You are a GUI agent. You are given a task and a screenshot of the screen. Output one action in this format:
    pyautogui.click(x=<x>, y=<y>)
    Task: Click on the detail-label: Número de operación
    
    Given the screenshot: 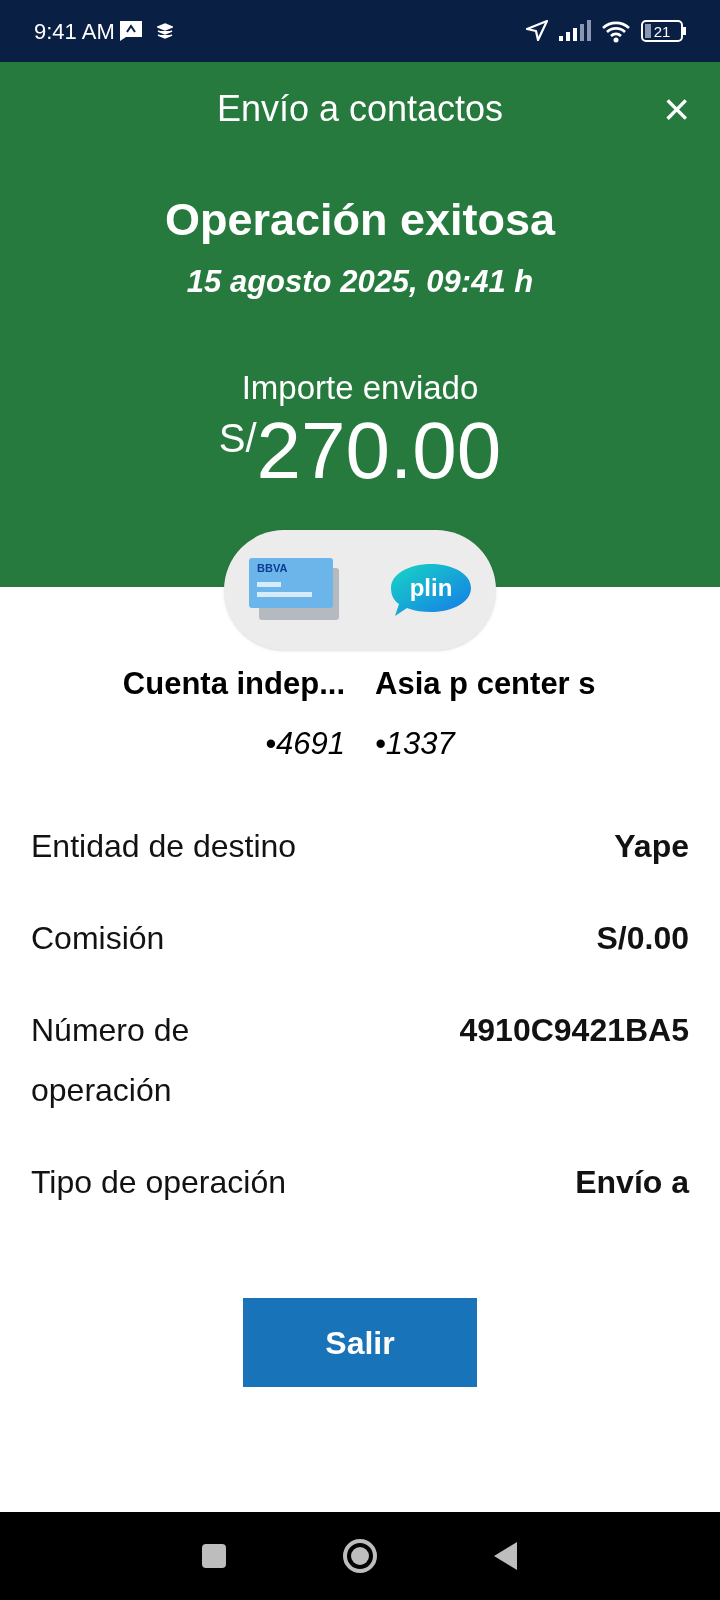 What is the action you would take?
    pyautogui.click(x=111, y=1060)
    